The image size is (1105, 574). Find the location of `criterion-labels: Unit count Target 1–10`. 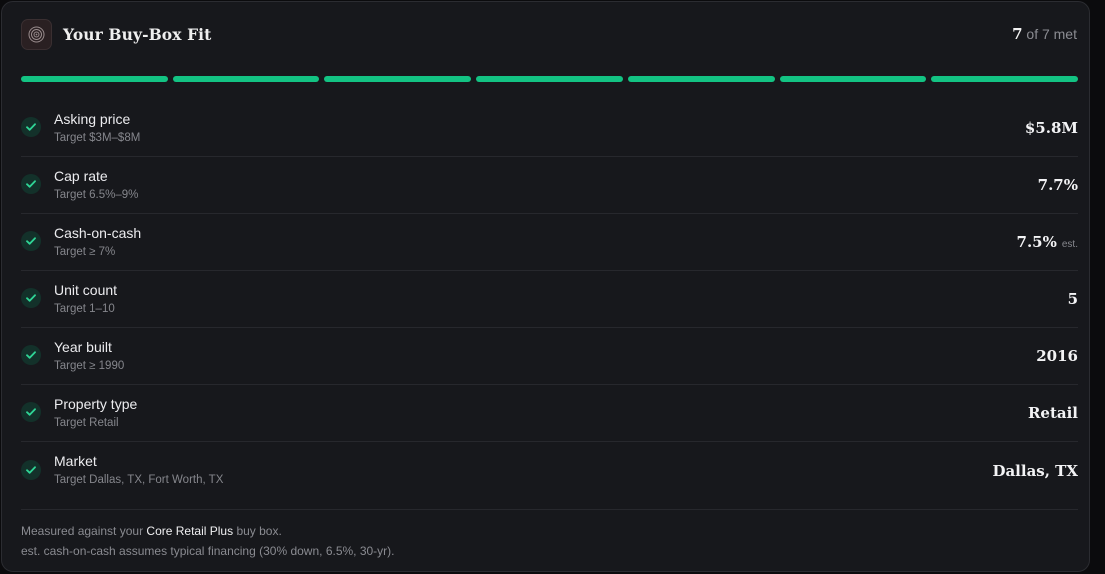

criterion-labels: Unit count Target 1–10 is located at coordinates (85, 299).